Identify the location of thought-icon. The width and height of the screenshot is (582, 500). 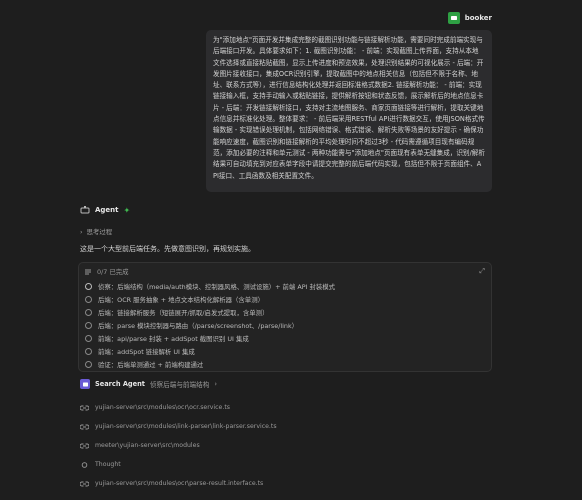
(84, 464).